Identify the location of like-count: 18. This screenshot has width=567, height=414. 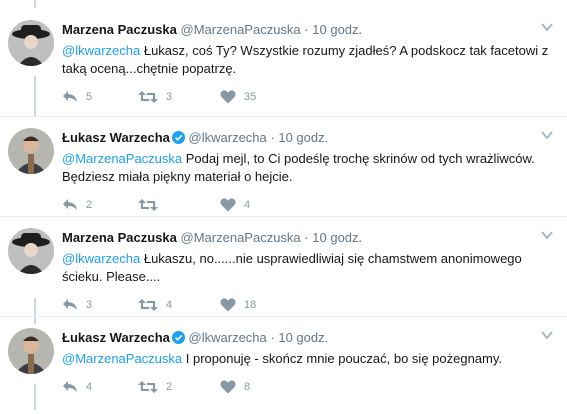
(250, 305).